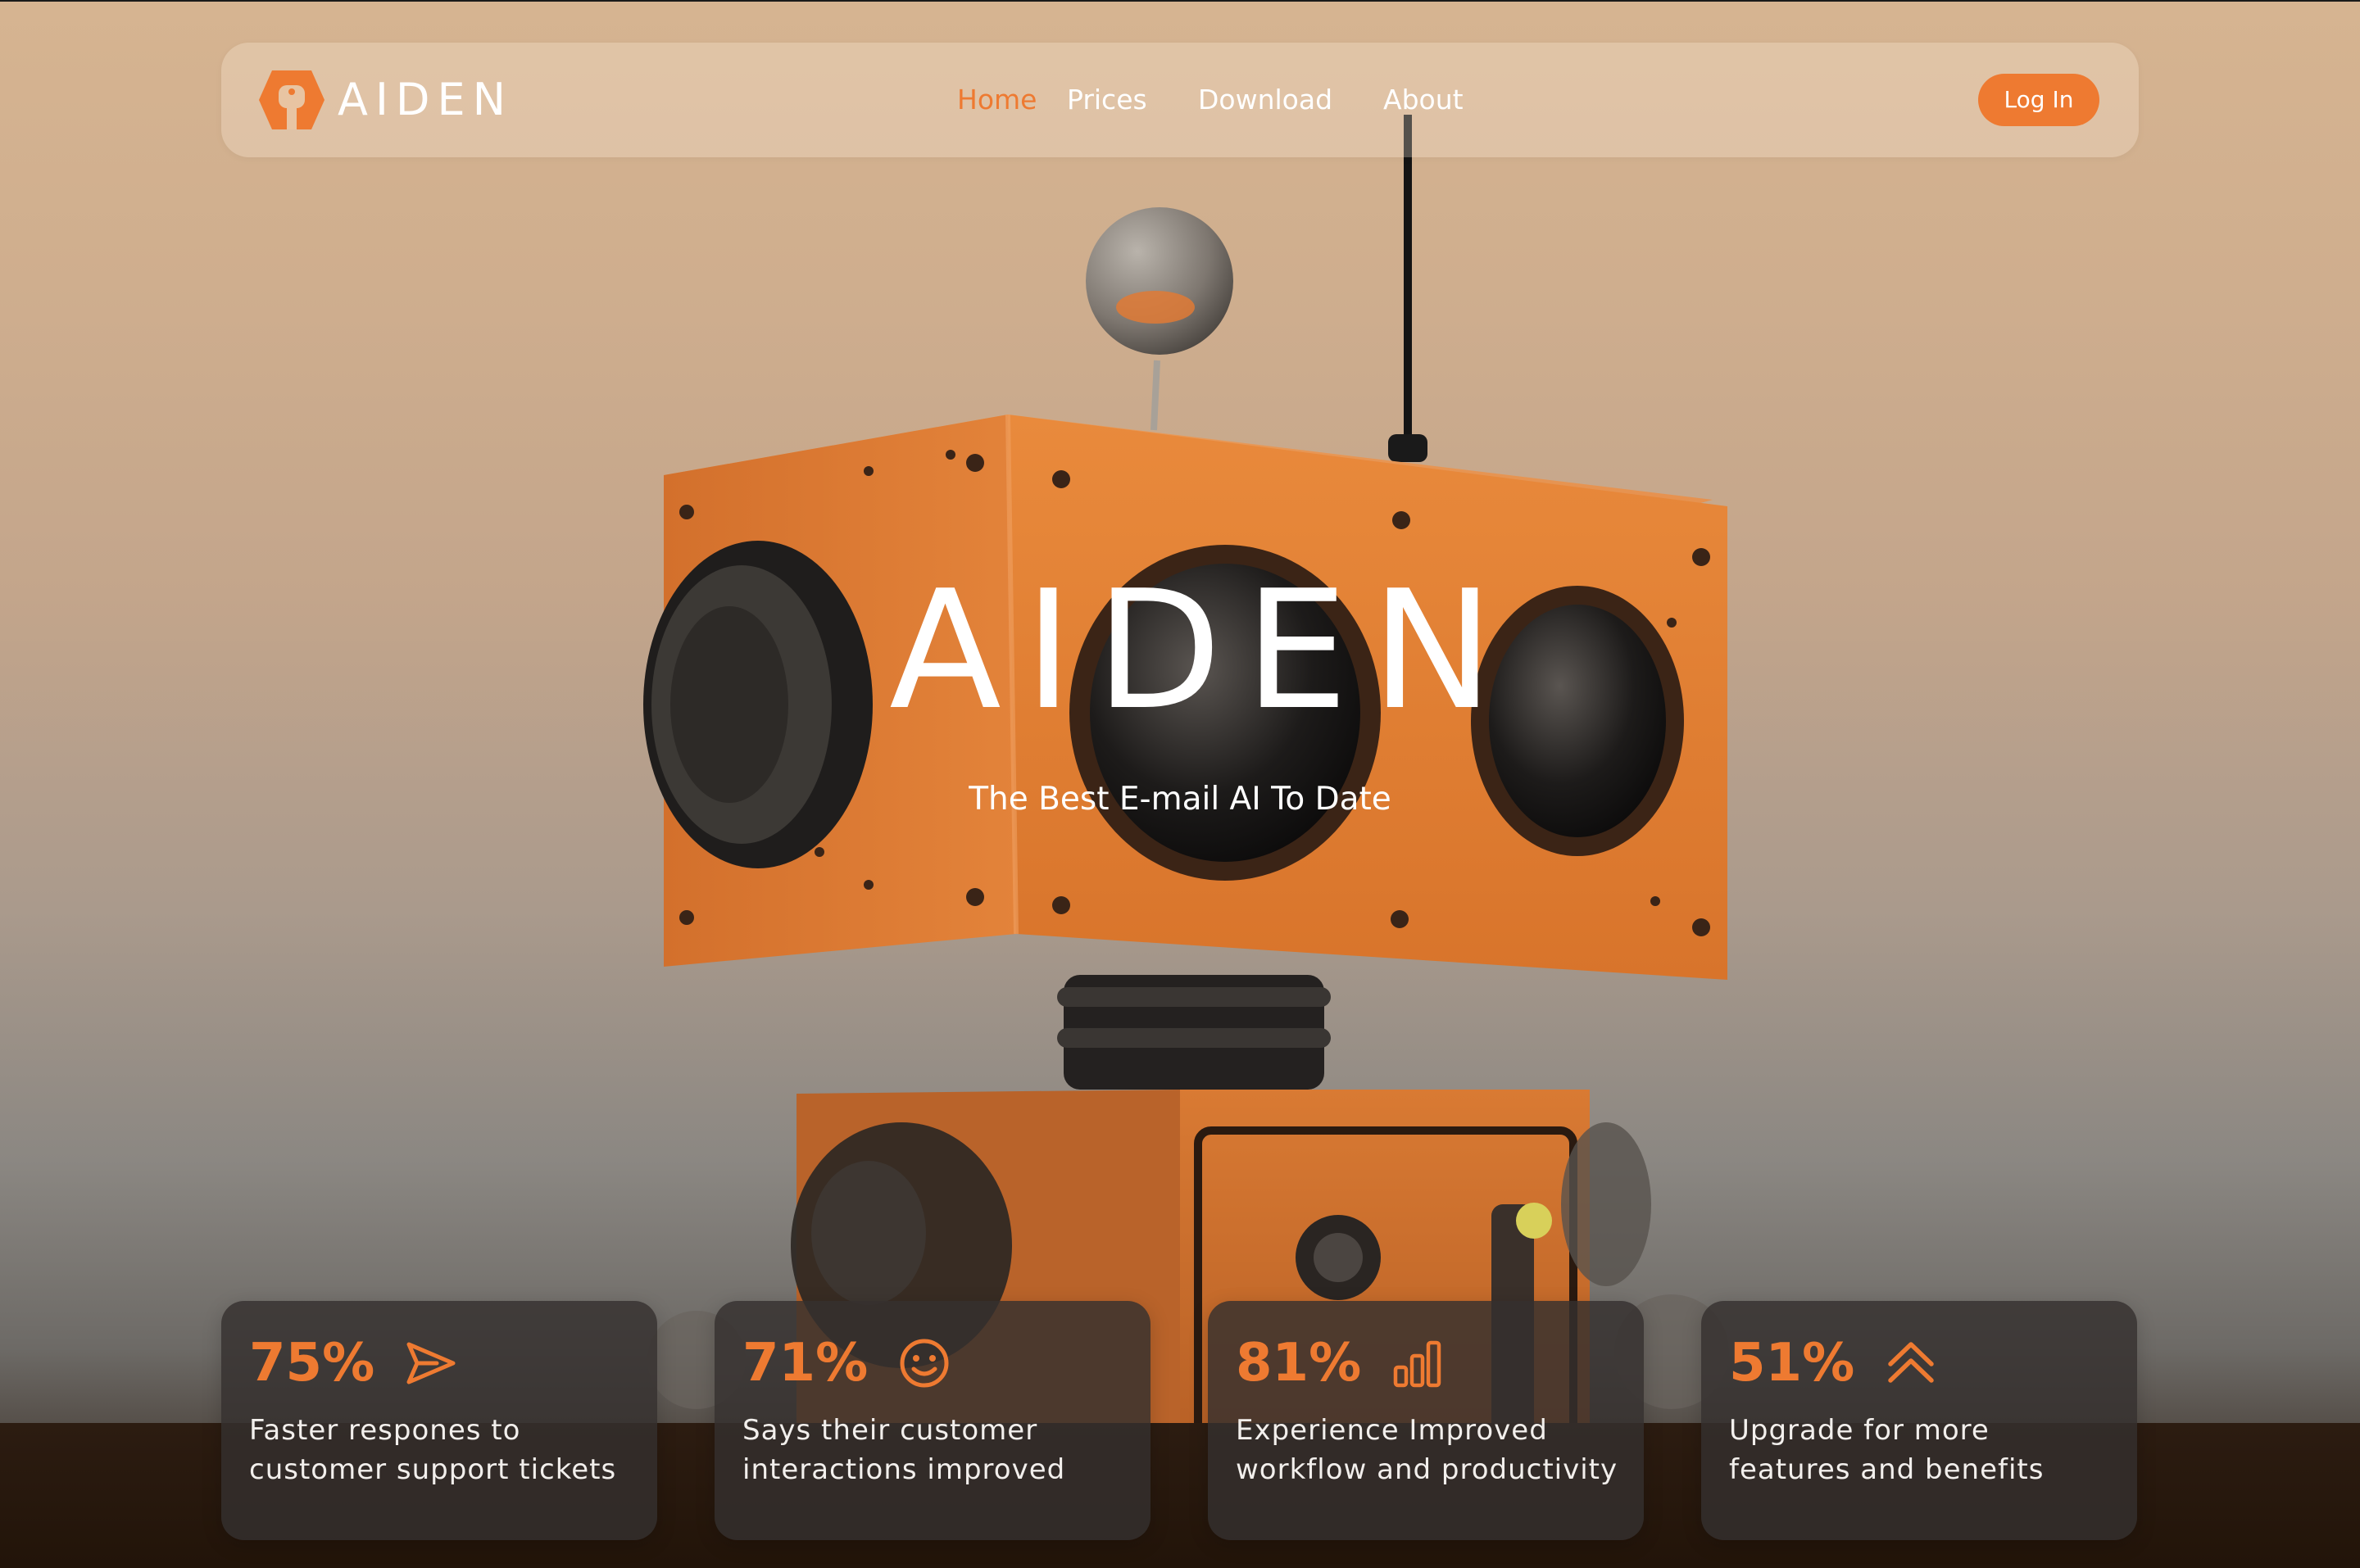 The image size is (2360, 1568). Describe the element at coordinates (1921, 1450) in the screenshot. I see `stat-description: Upgrade for more features and benefits` at that location.